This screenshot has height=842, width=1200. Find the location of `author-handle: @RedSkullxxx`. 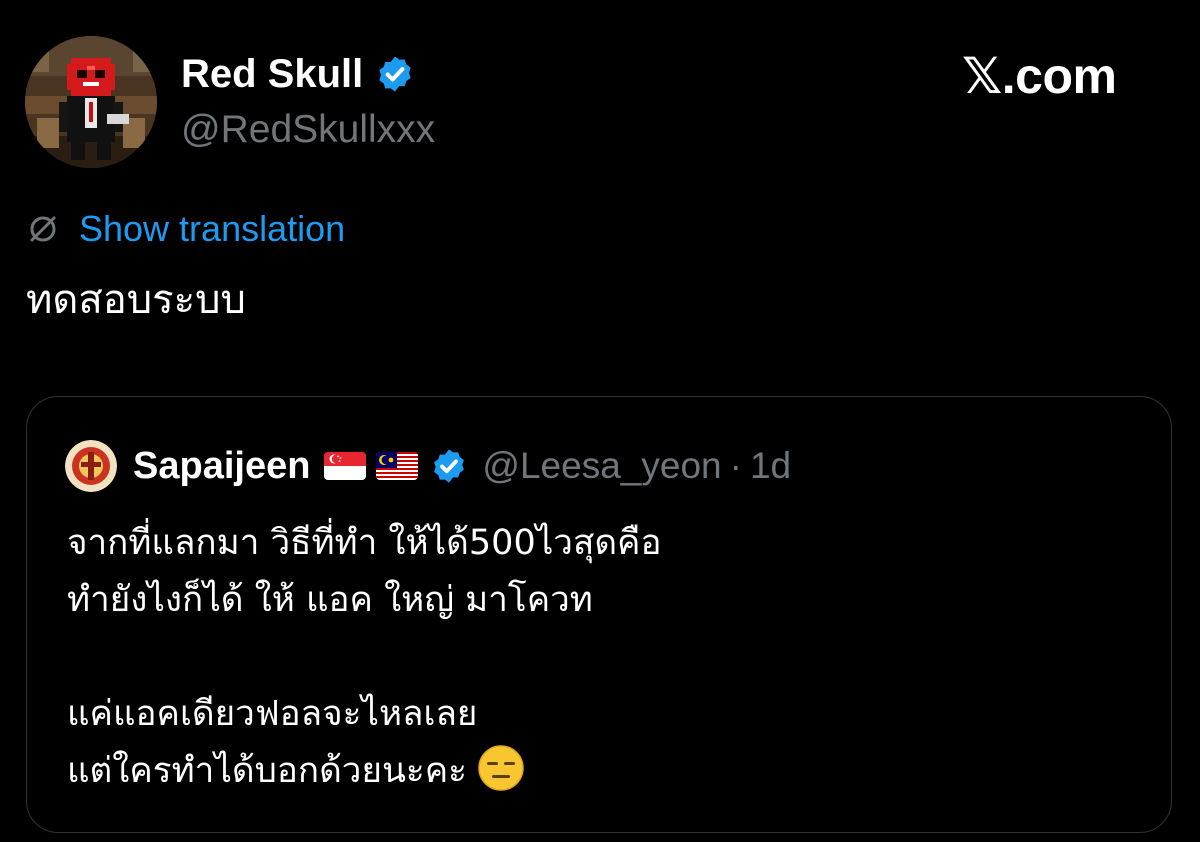

author-handle: @RedSkullxxx is located at coordinates (308, 130).